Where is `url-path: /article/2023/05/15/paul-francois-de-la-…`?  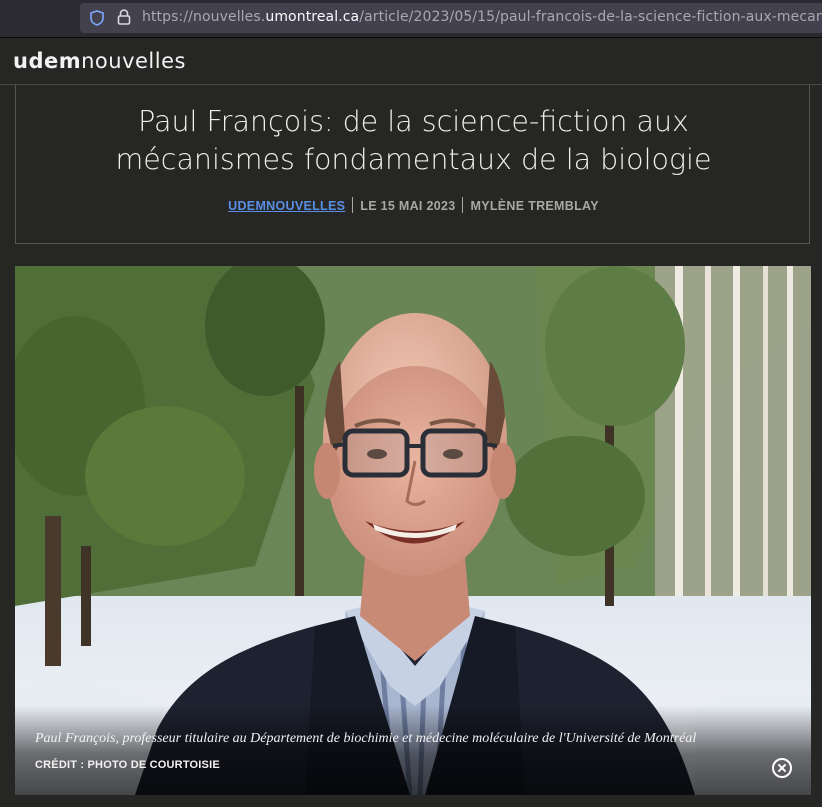 url-path: /article/2023/05/15/paul-francois-de-la-… is located at coordinates (590, 17).